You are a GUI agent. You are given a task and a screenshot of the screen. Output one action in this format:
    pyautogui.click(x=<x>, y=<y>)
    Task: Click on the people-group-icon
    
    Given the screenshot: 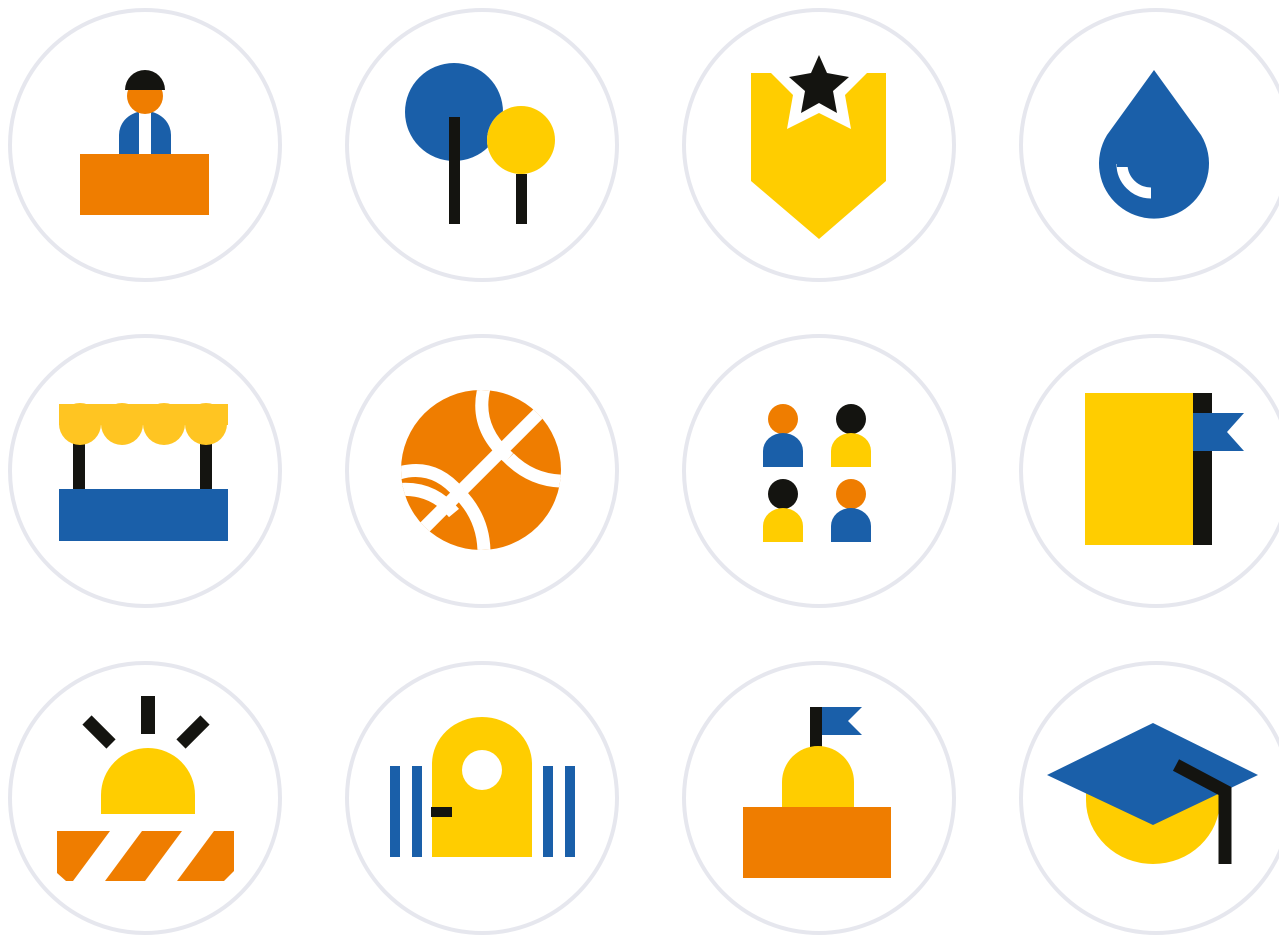 What is the action you would take?
    pyautogui.click(x=819, y=471)
    